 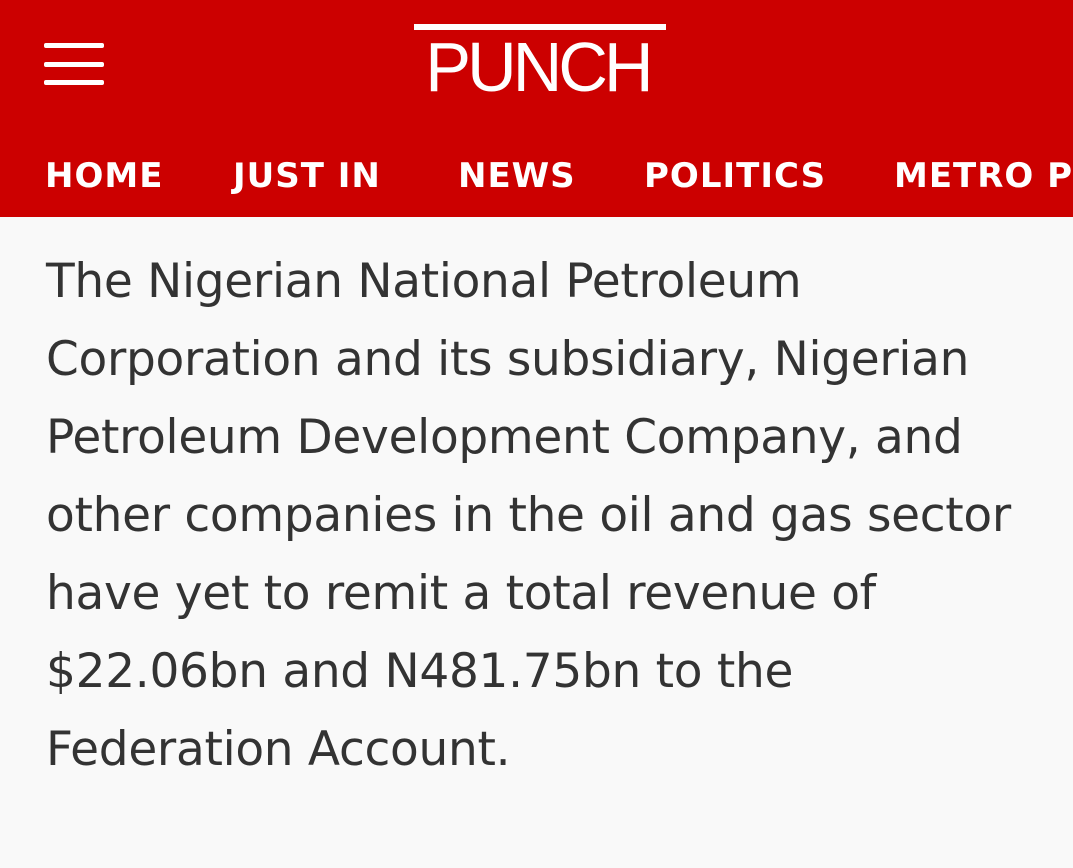 I want to click on hamburger-menu-icon, so click(x=75, y=65).